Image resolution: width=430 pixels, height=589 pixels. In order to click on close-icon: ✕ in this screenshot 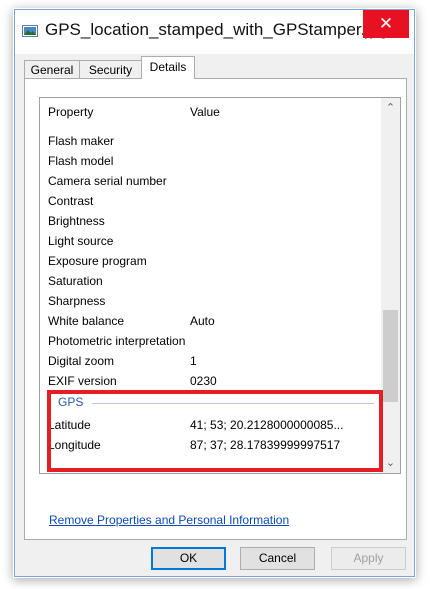, I will do `click(386, 23)`.